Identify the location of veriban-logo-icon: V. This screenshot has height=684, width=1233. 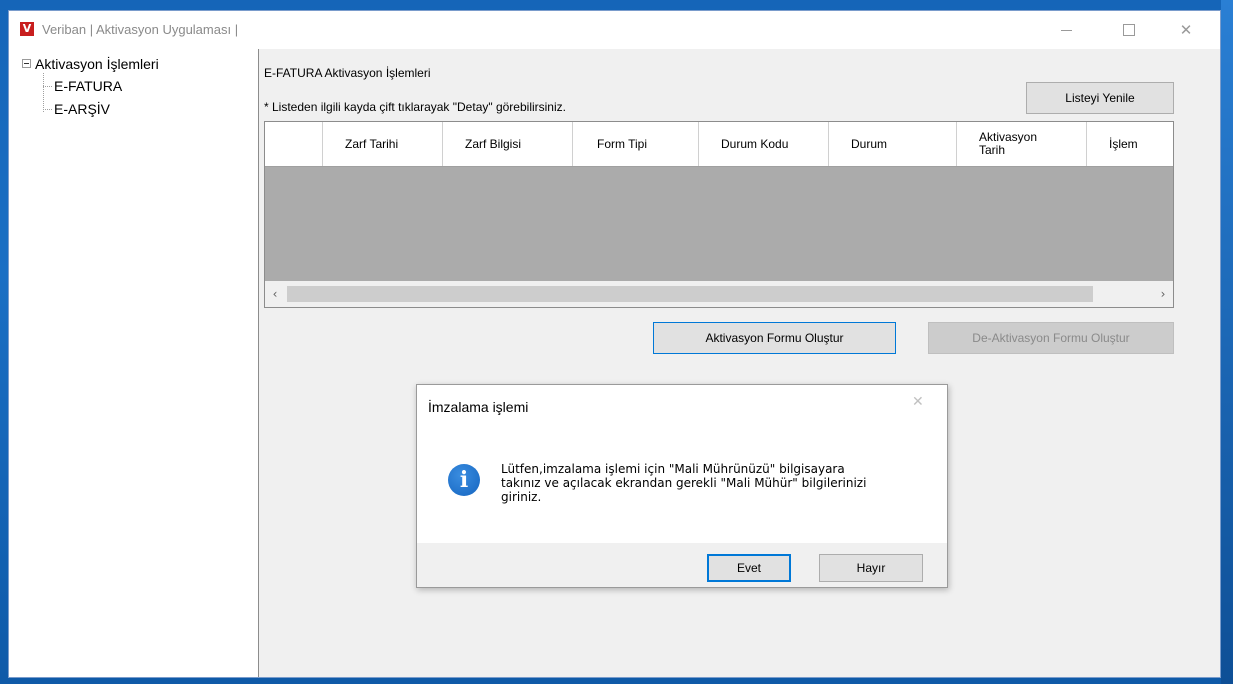
(27, 29).